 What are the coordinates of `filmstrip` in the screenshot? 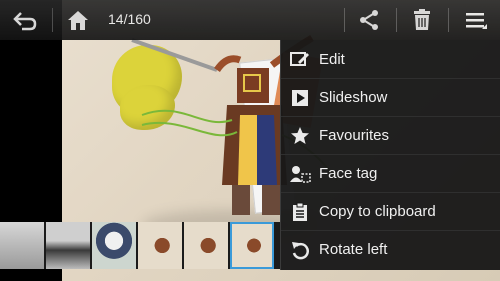 It's located at (140, 245).